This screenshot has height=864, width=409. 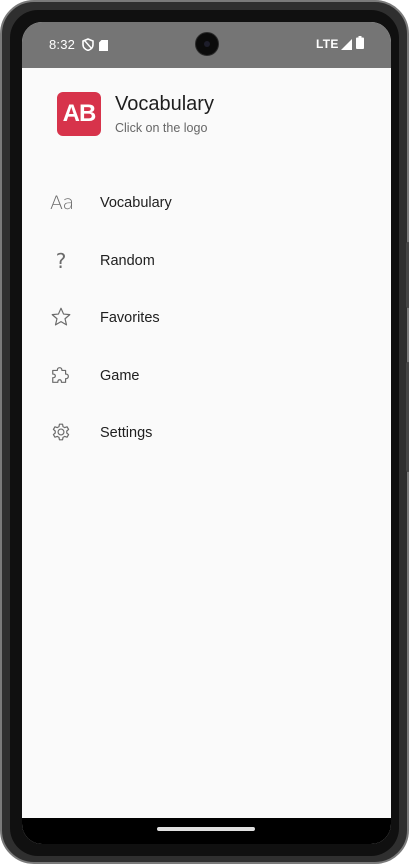 What do you see at coordinates (62, 433) in the screenshot?
I see `gear-icon` at bounding box center [62, 433].